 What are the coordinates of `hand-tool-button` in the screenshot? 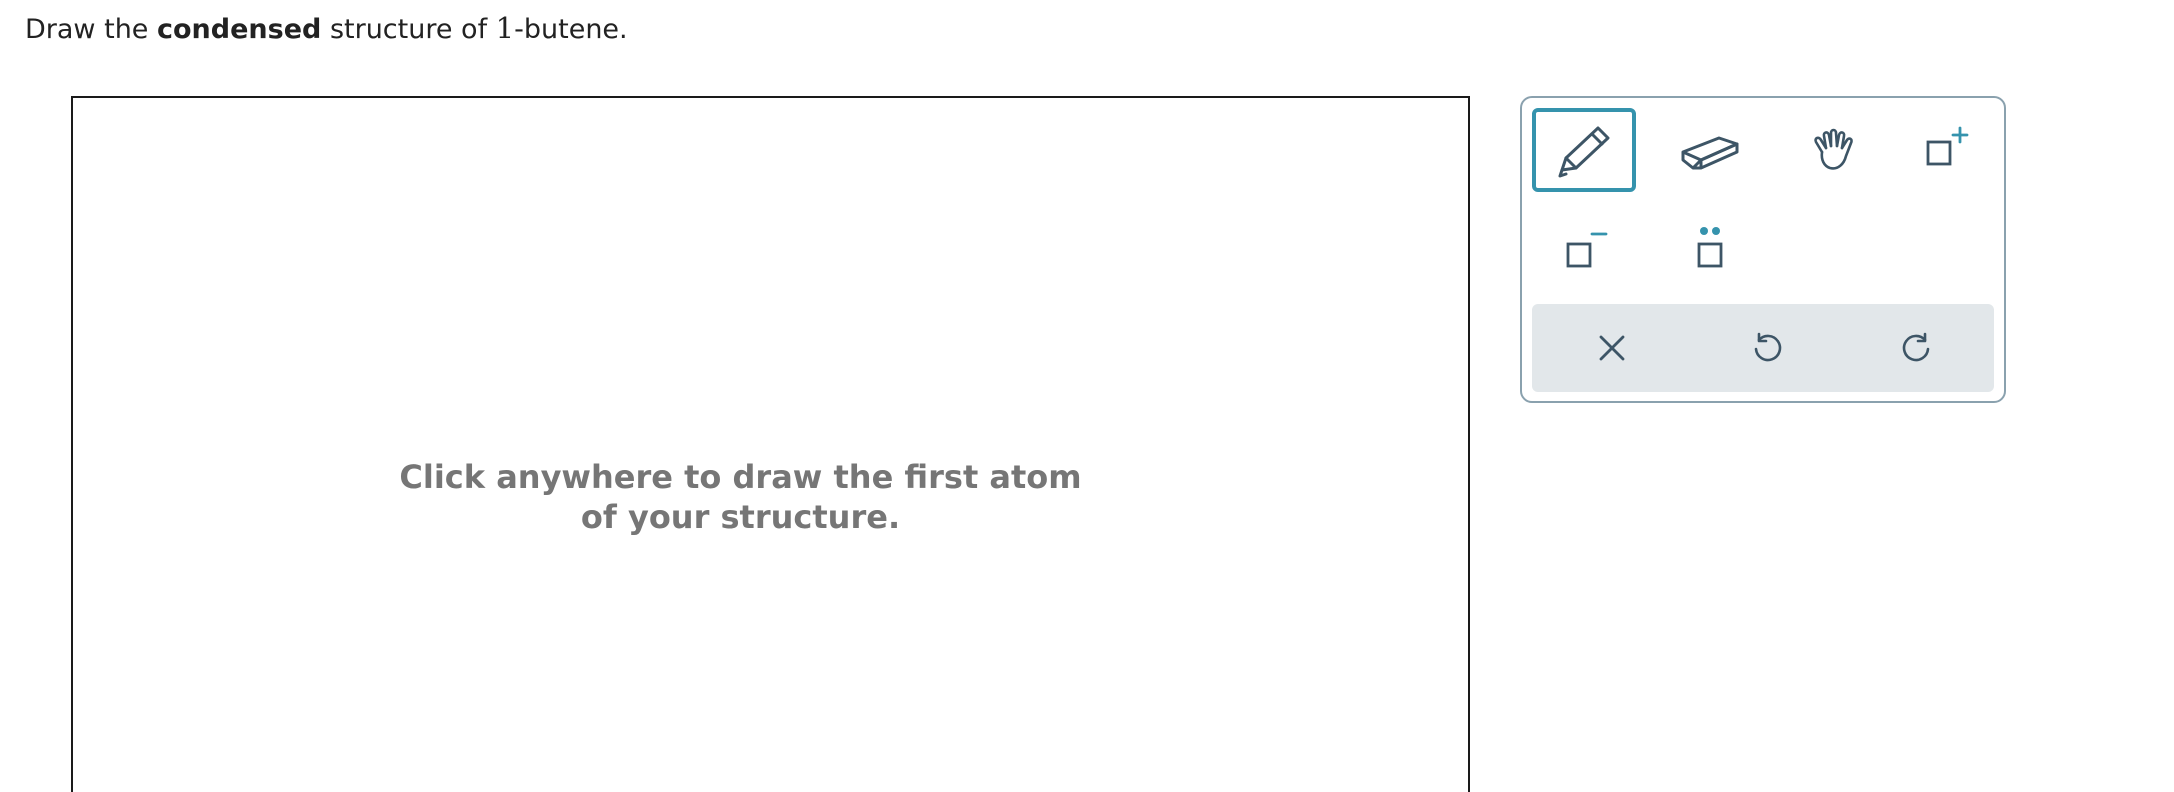 It's located at (1836, 150).